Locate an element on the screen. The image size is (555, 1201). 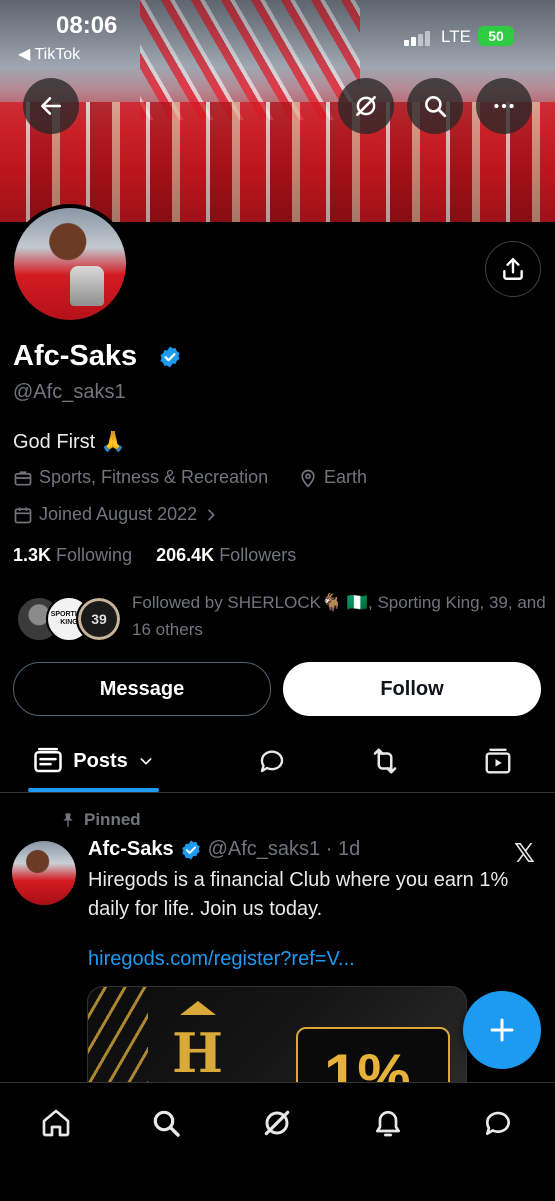
nav-home is located at coordinates (56, 1123).